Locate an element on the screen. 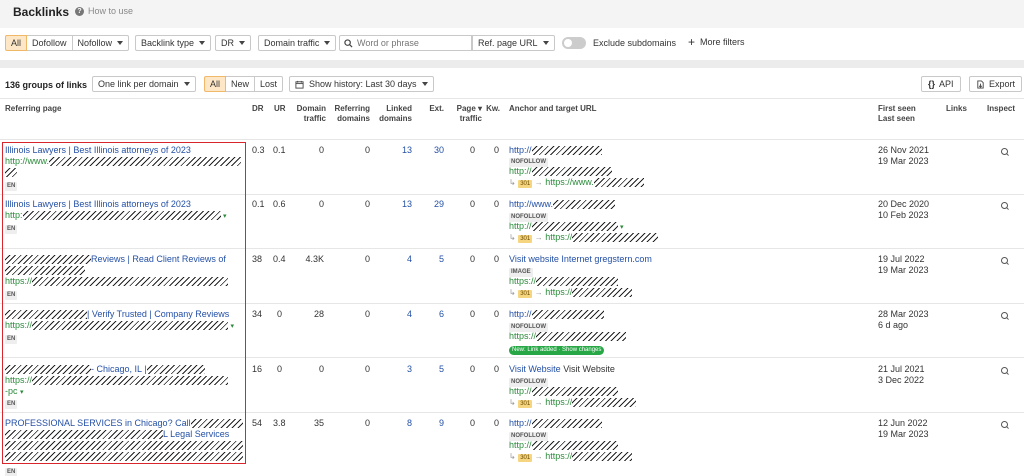 Image resolution: width=1024 pixels, height=476 pixels. ref-page-url-dropdown: Ref. page URL is located at coordinates (513, 43).